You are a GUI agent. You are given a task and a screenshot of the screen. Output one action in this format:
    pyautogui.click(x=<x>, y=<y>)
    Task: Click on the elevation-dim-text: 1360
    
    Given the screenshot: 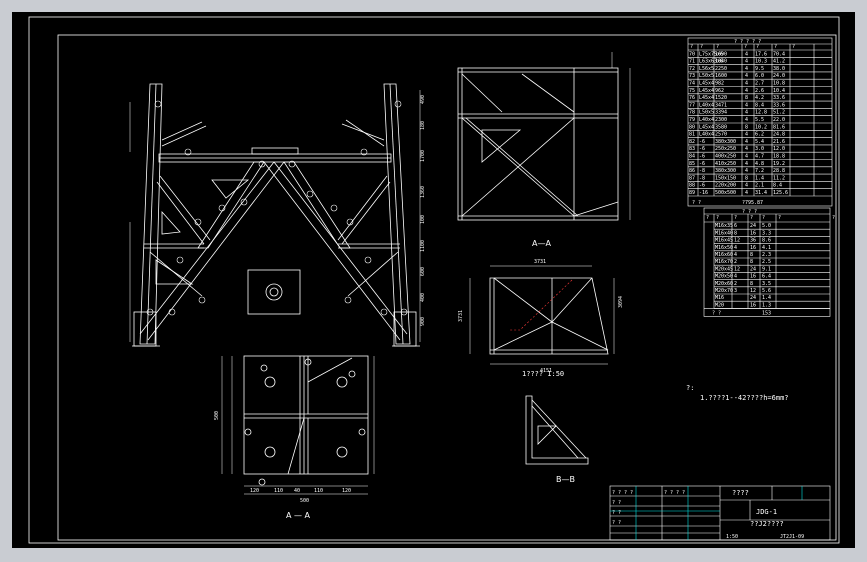 What is the action you would take?
    pyautogui.click(x=423, y=192)
    